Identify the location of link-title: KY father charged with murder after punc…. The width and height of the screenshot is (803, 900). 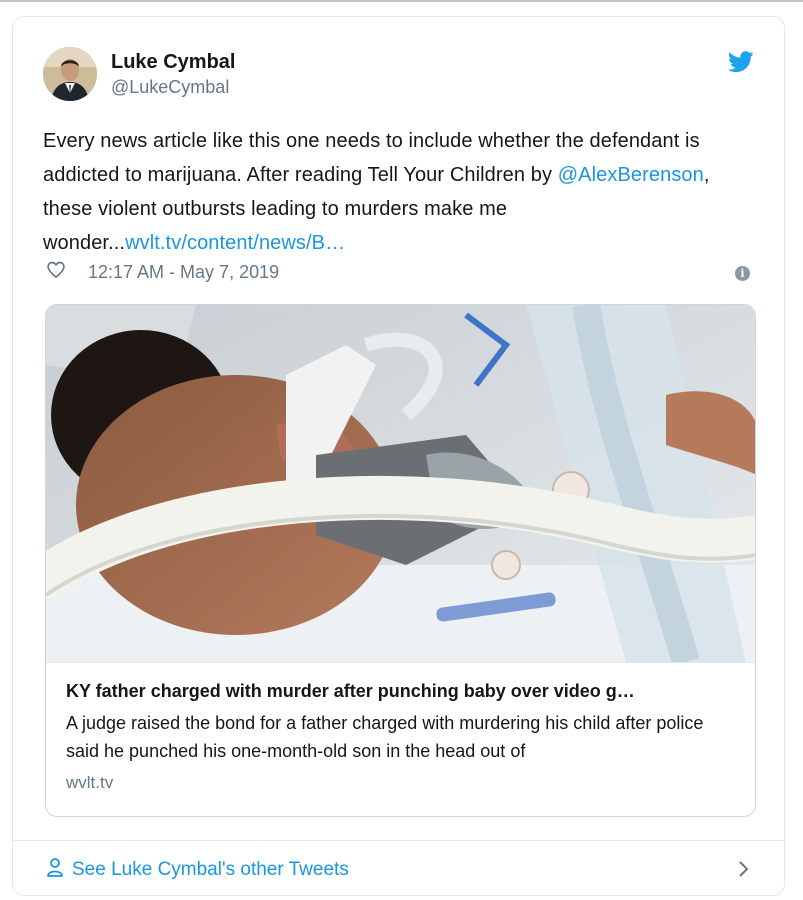
(401, 691).